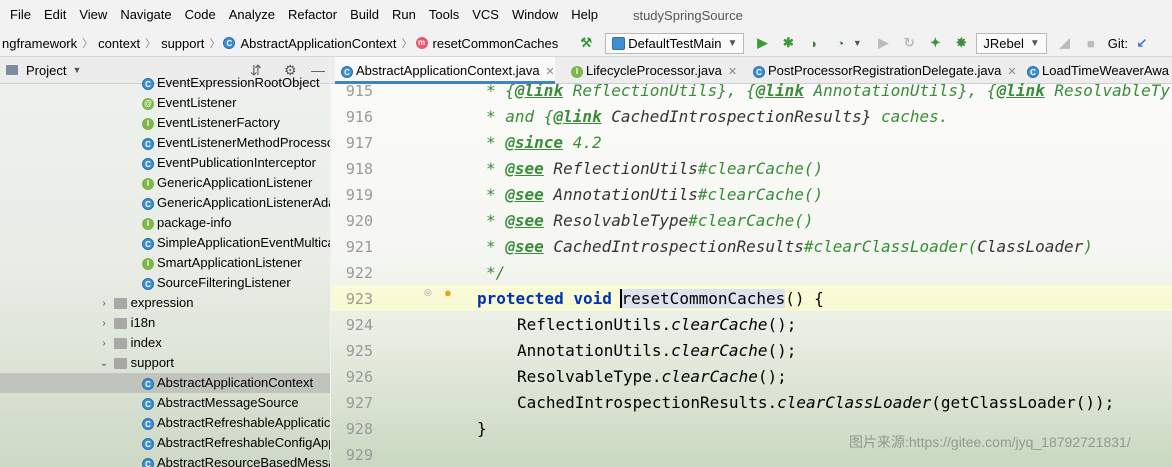  Describe the element at coordinates (482, 428) in the screenshot. I see `code-text: }` at that location.